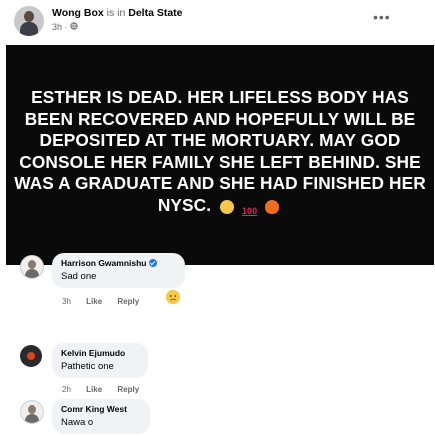 This screenshot has width=435, height=436. I want to click on author-avatar, so click(29, 21).